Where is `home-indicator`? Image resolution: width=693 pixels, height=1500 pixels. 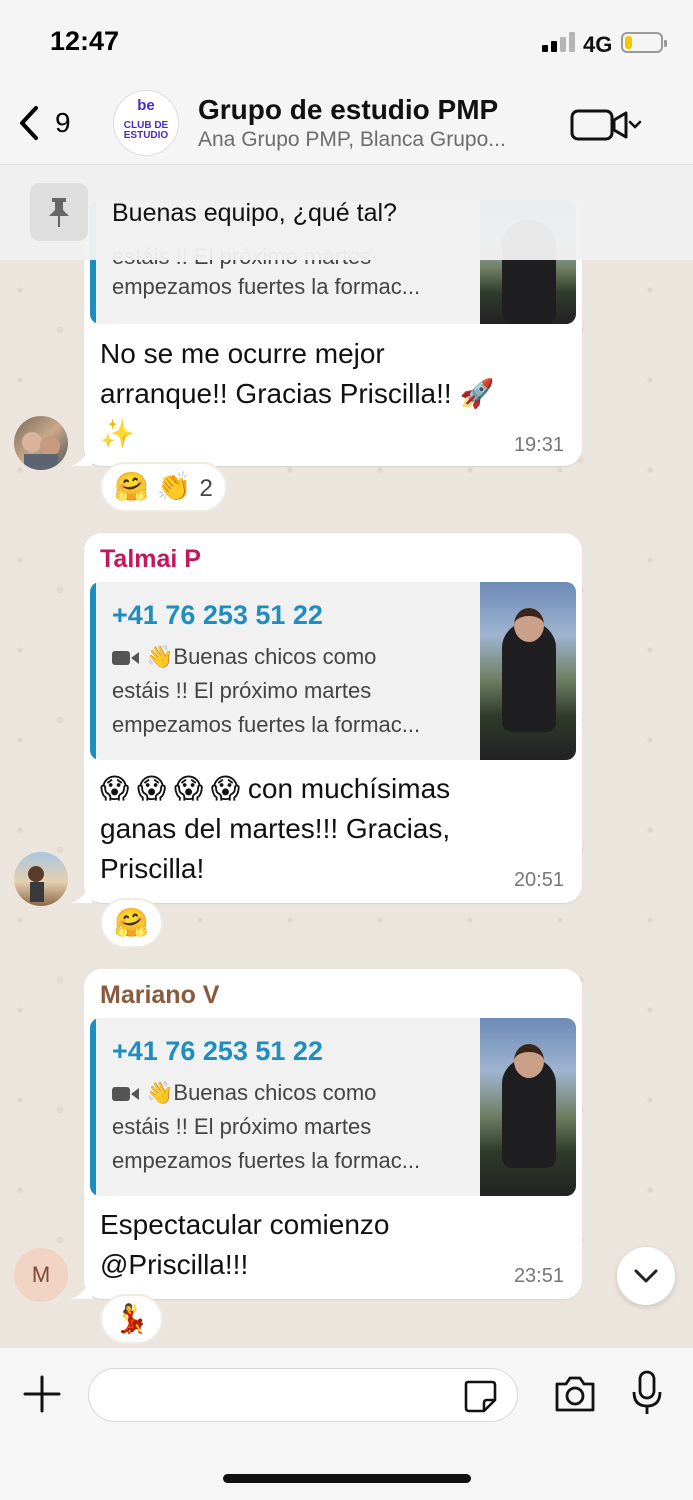 home-indicator is located at coordinates (347, 1478).